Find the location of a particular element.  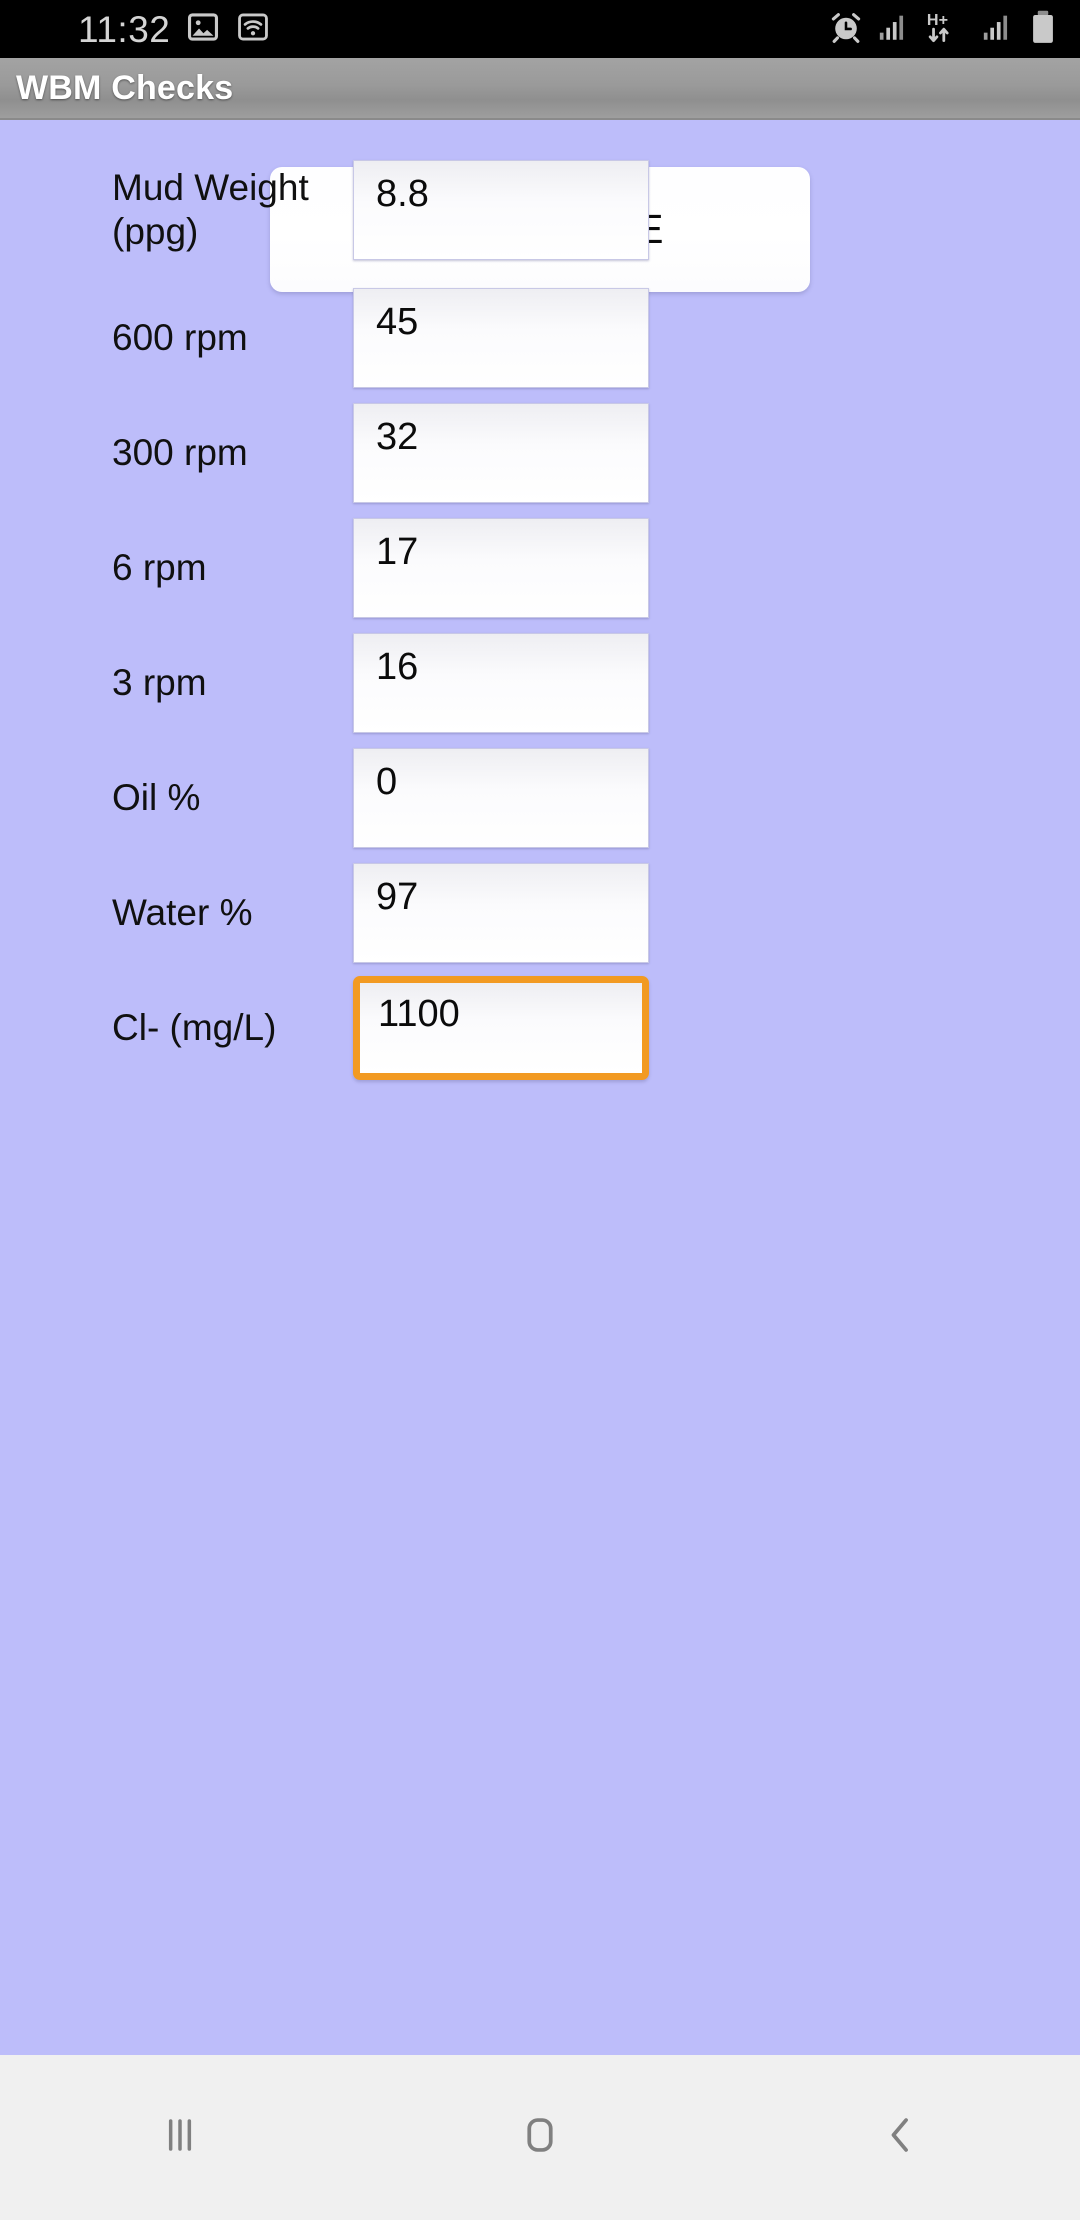

form-row-mud-weight: Mud Weight (ppg) 8.8 is located at coordinates (540, 210).